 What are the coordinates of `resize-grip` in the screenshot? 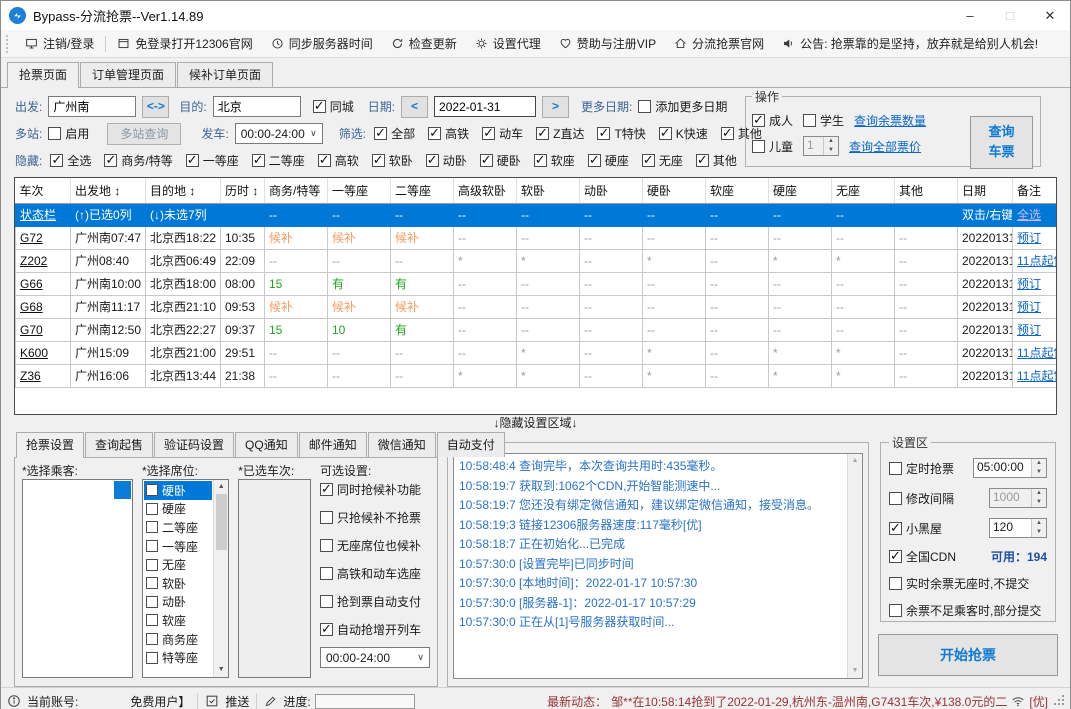 It's located at (1059, 701).